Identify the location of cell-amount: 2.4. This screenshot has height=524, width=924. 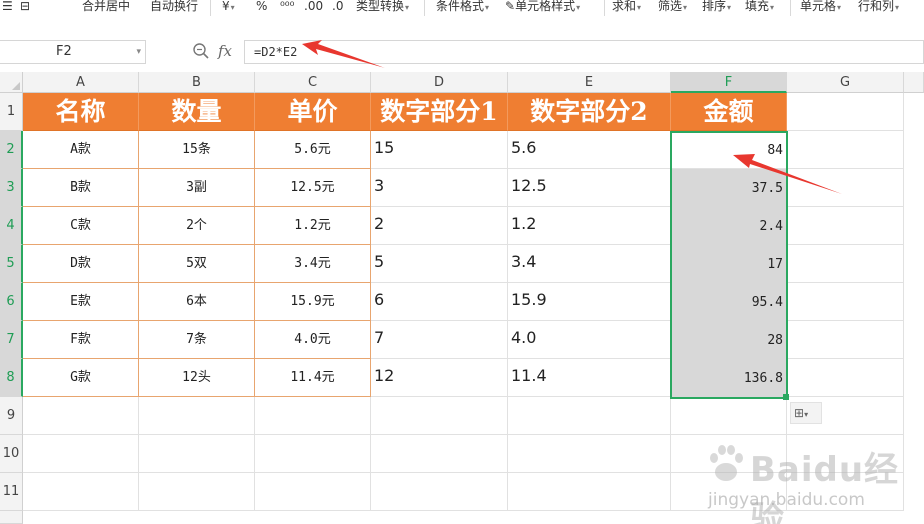
(729, 226).